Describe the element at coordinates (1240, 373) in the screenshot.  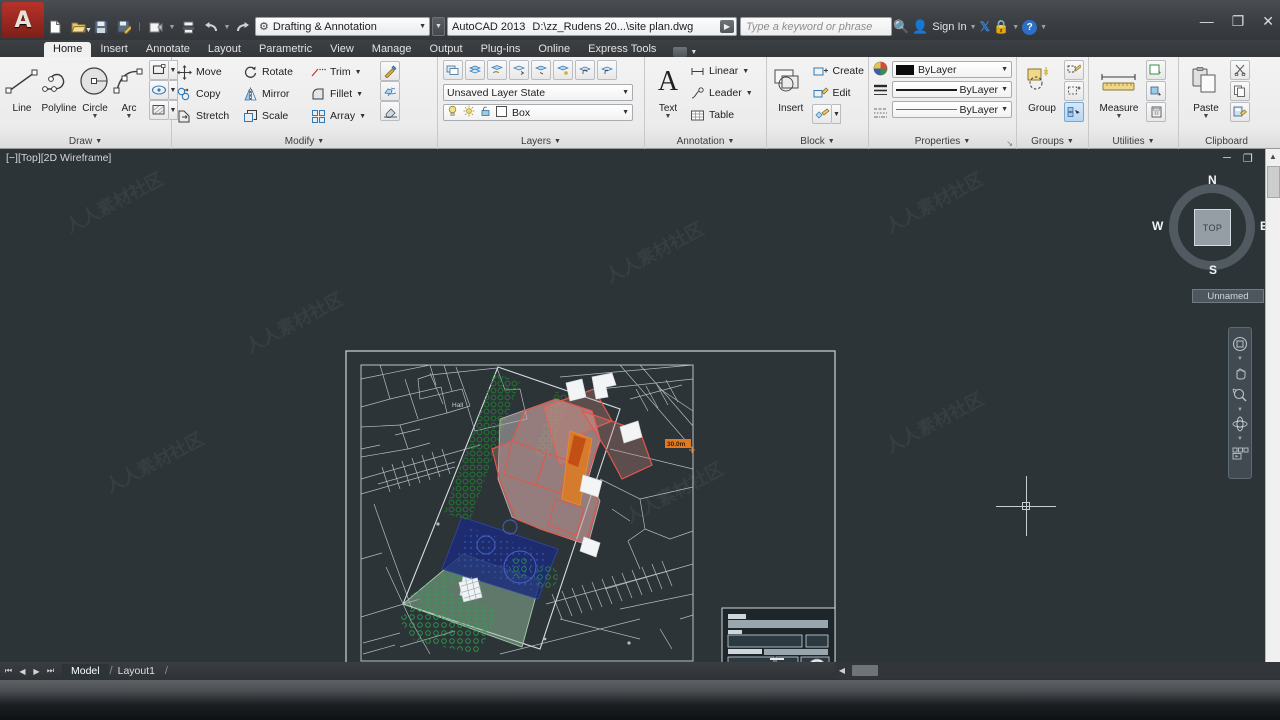
I see `pan-icon` at that location.